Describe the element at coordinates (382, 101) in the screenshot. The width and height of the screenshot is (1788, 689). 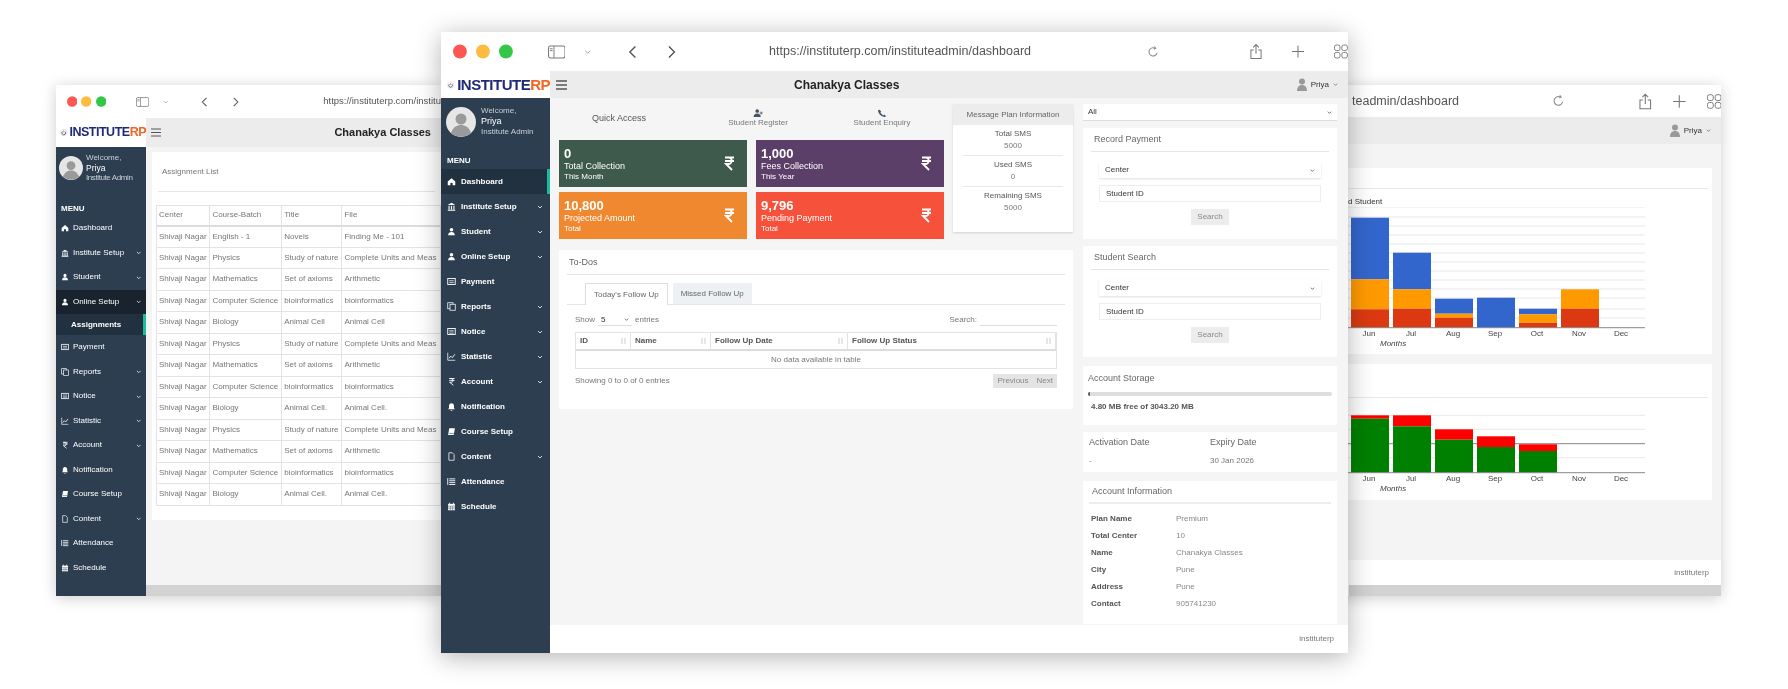
I see `url-text: https://instituterp.com/institu` at that location.